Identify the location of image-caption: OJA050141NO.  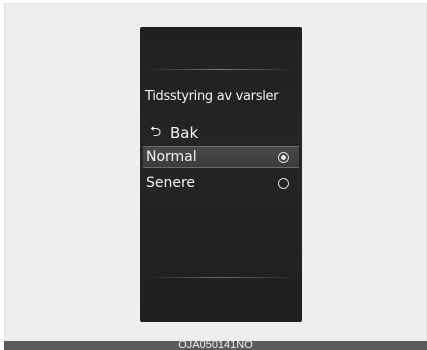
(215, 345).